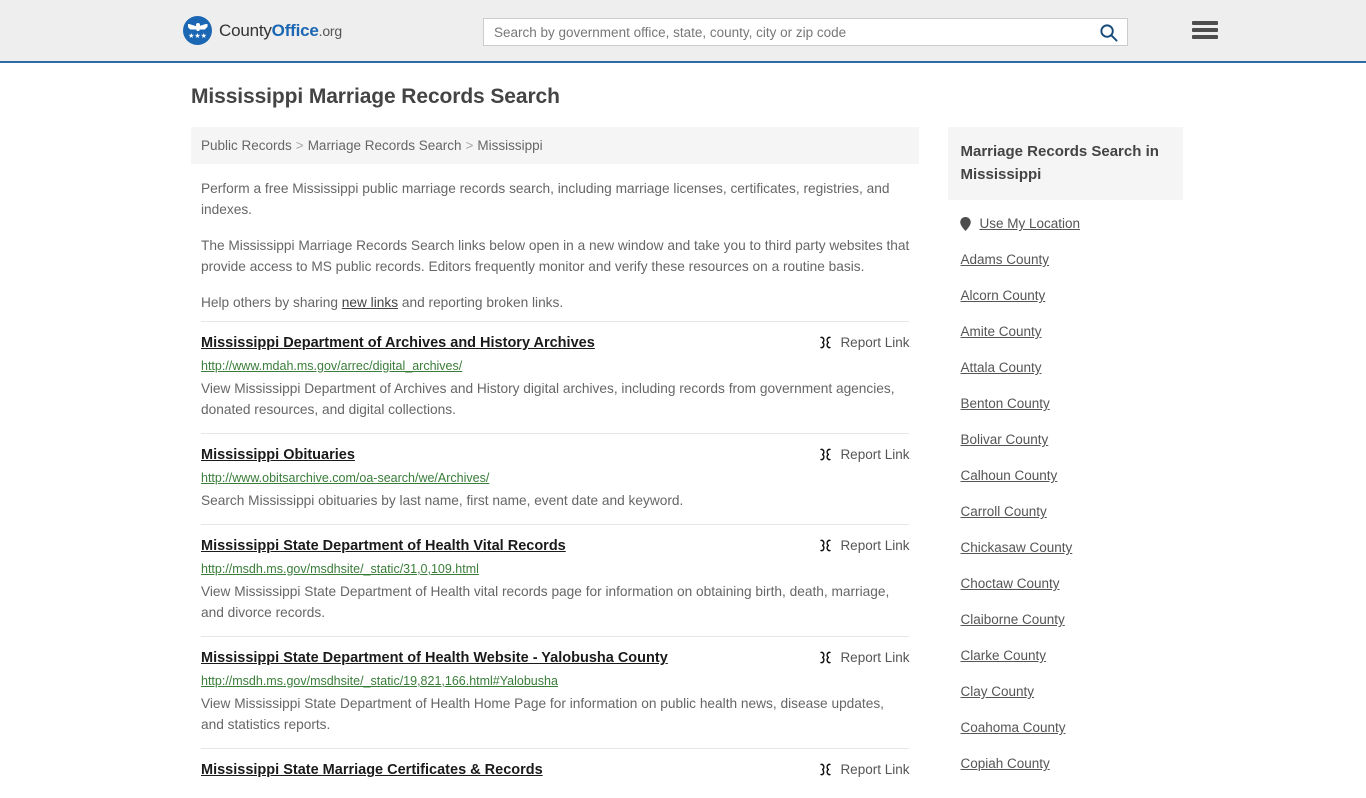  I want to click on county-link: Calhoun County, so click(1008, 475).